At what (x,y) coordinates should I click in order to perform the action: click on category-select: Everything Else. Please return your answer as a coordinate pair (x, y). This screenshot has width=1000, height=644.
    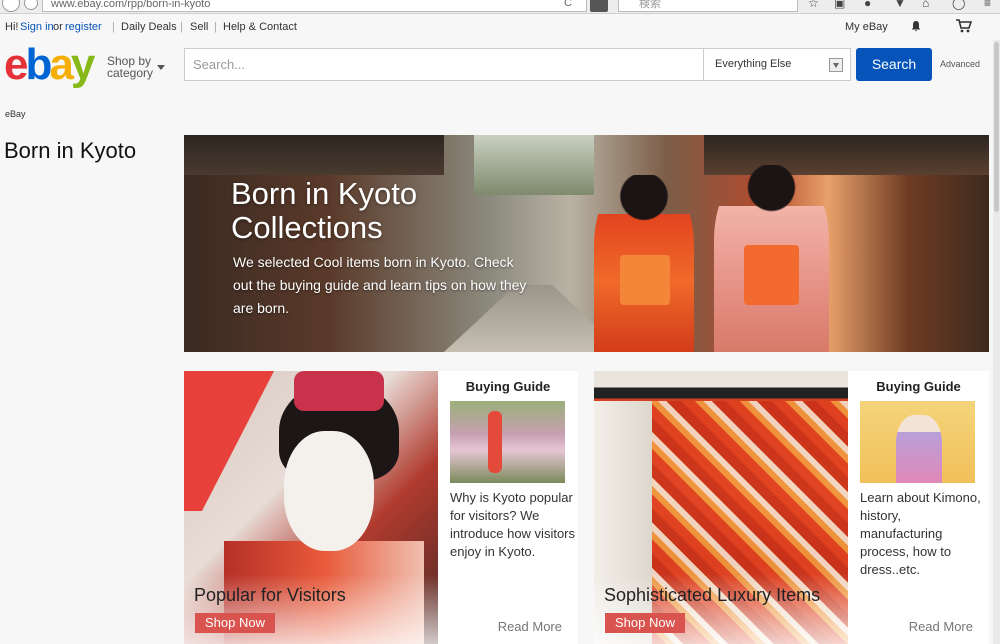
    Looking at the image, I should click on (777, 64).